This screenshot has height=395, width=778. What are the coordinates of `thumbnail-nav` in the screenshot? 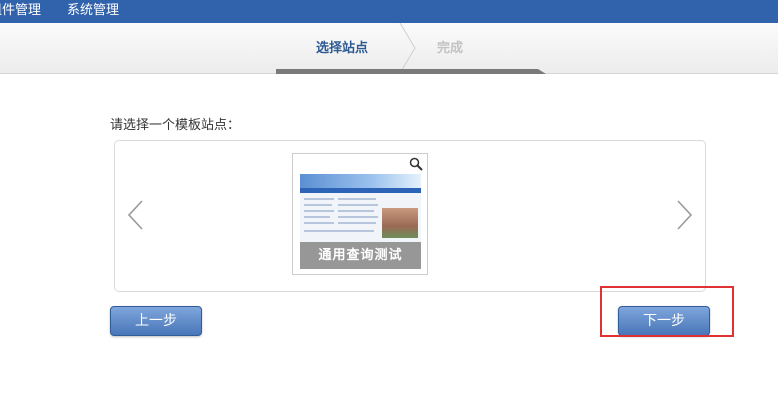 It's located at (360, 190).